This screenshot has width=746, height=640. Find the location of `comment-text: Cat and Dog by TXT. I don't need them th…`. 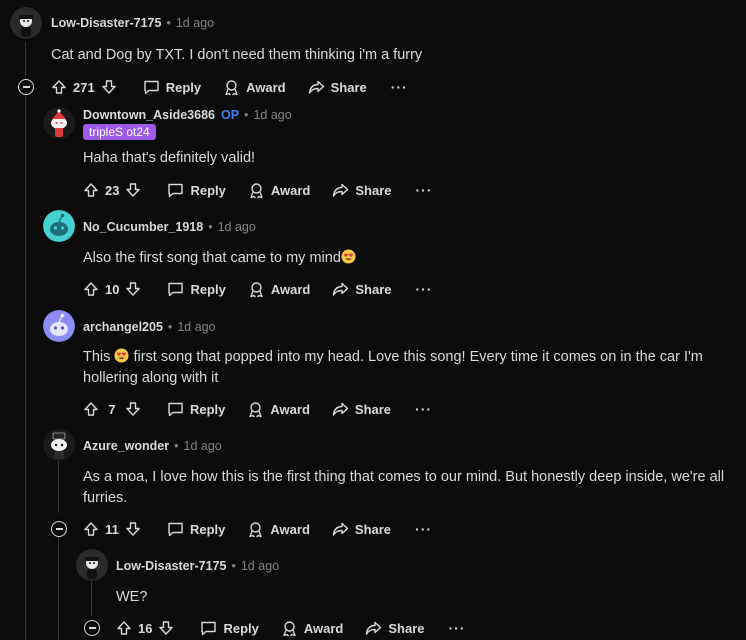

comment-text: Cat and Dog by TXT. I don't need them th… is located at coordinates (237, 55).